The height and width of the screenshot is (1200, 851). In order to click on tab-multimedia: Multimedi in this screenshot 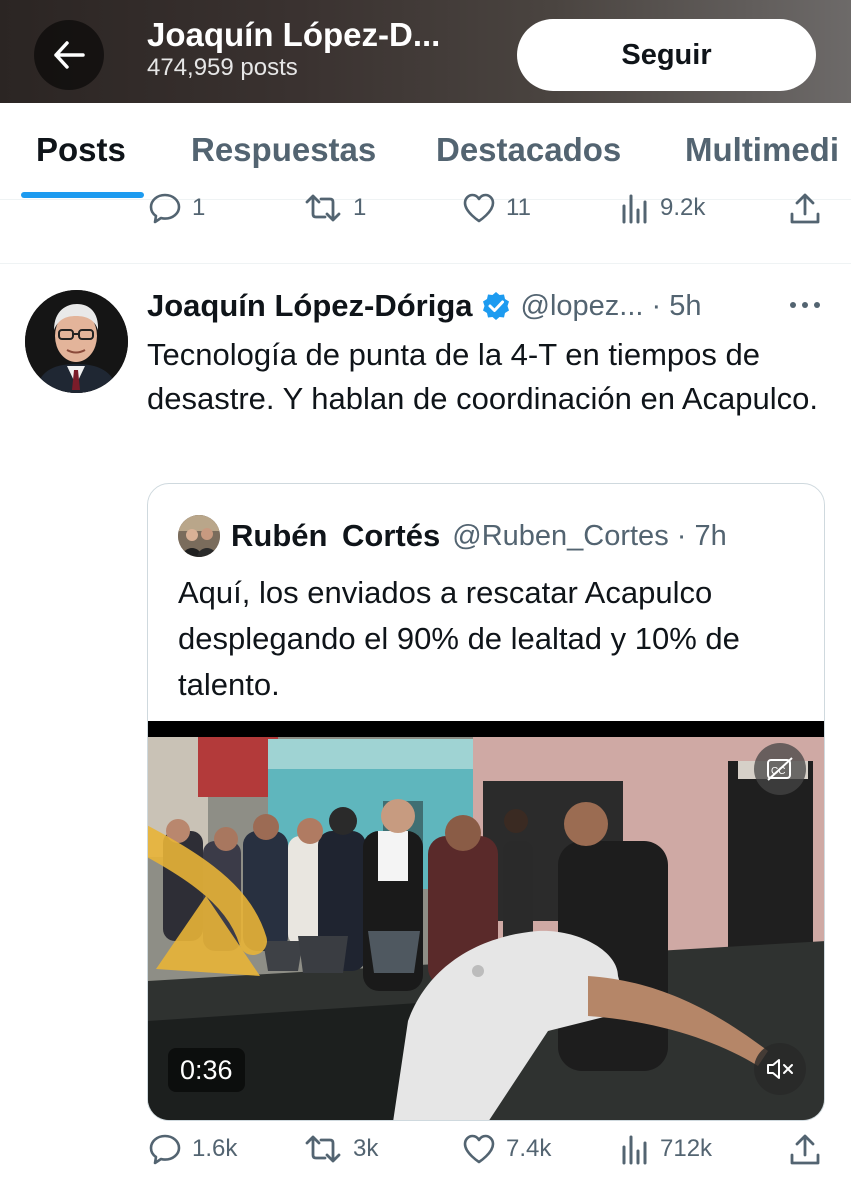, I will do `click(762, 150)`.